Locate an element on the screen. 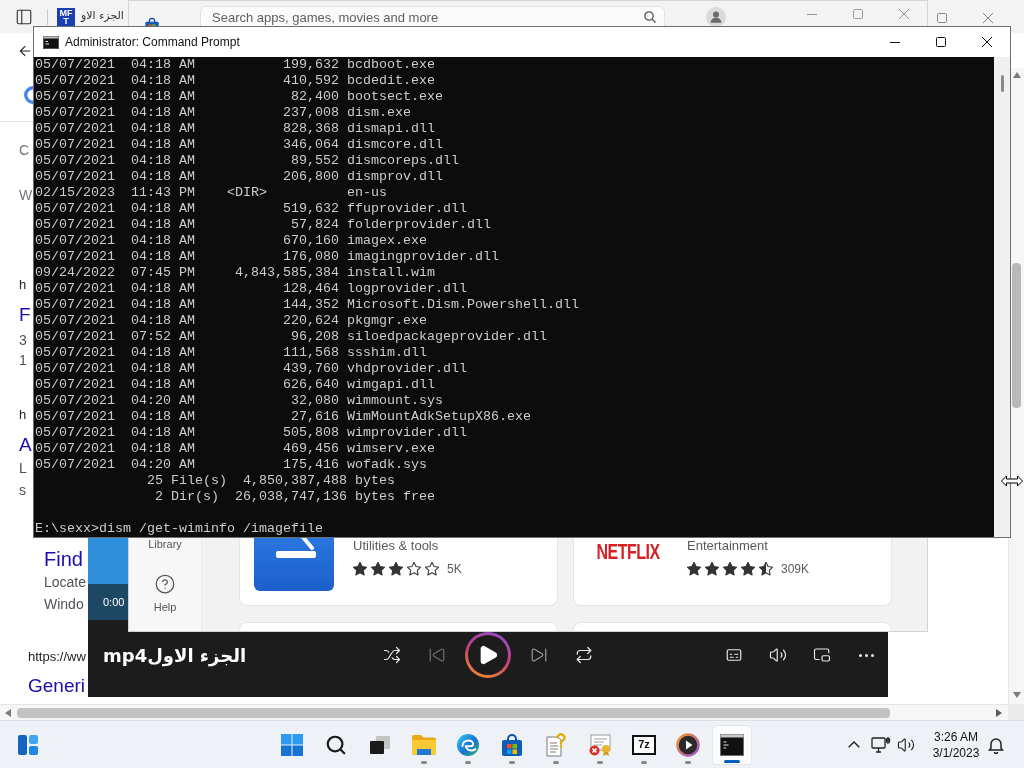 The width and height of the screenshot is (1024, 768). app-category: Utilities & tools is located at coordinates (396, 546).